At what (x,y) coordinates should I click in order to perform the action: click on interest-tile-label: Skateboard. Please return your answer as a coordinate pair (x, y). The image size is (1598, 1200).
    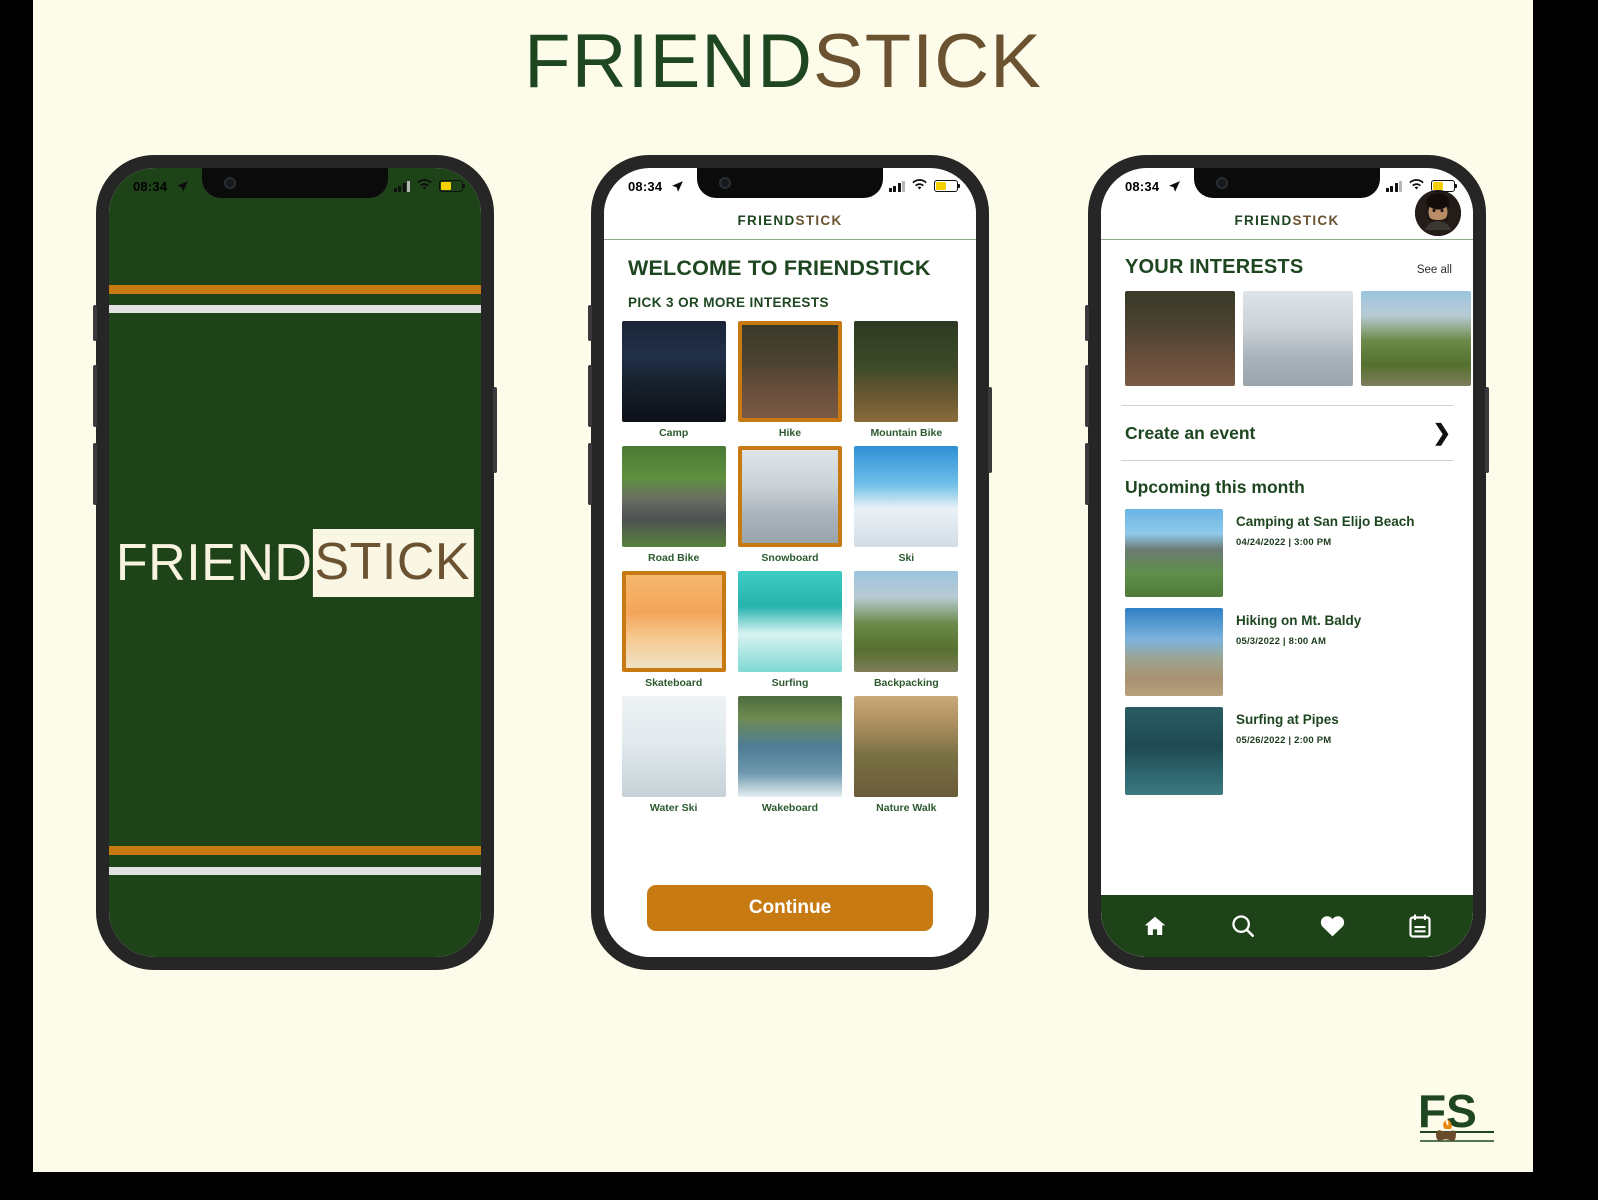
    Looking at the image, I should click on (674, 683).